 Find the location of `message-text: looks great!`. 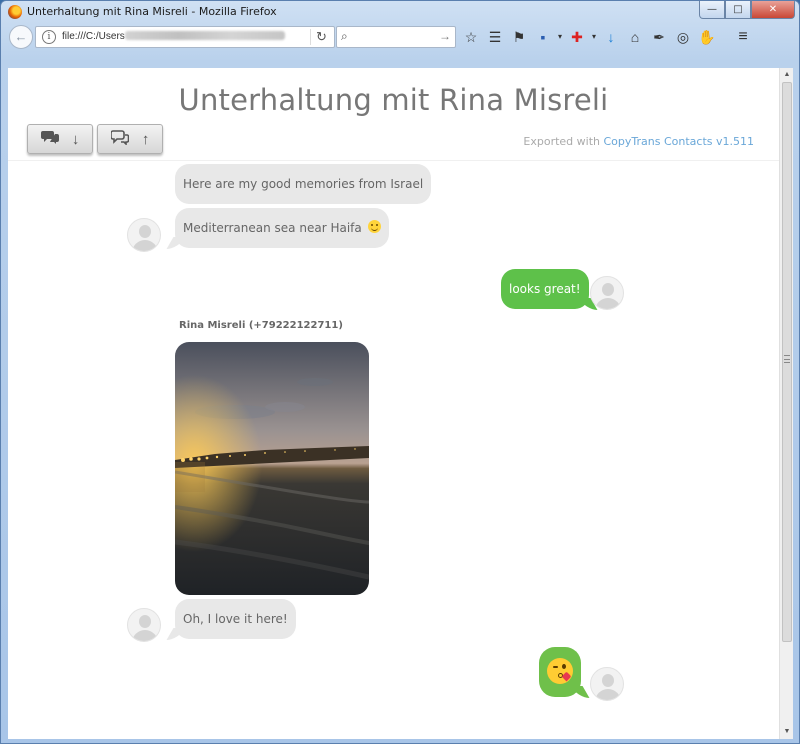

message-text: looks great! is located at coordinates (545, 289).